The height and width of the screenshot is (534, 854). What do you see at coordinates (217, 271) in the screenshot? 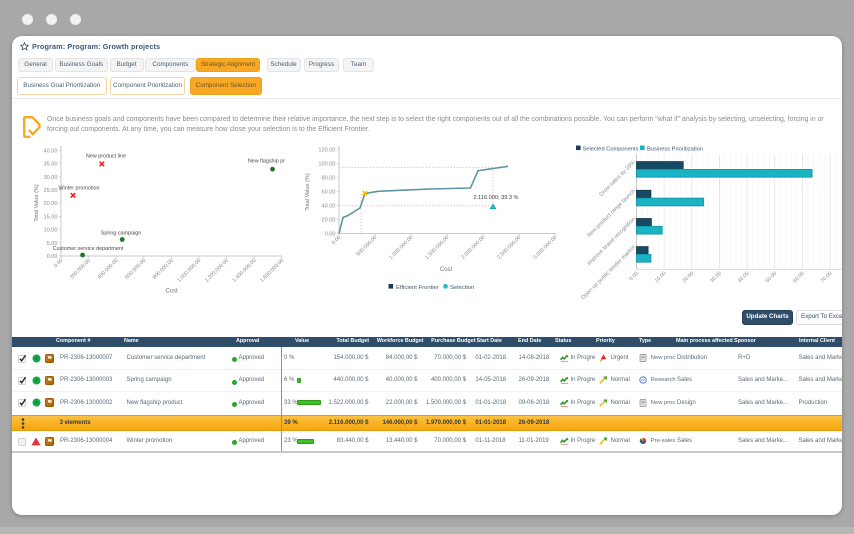
I see `svg-text: 1.200.000,00` at bounding box center [217, 271].